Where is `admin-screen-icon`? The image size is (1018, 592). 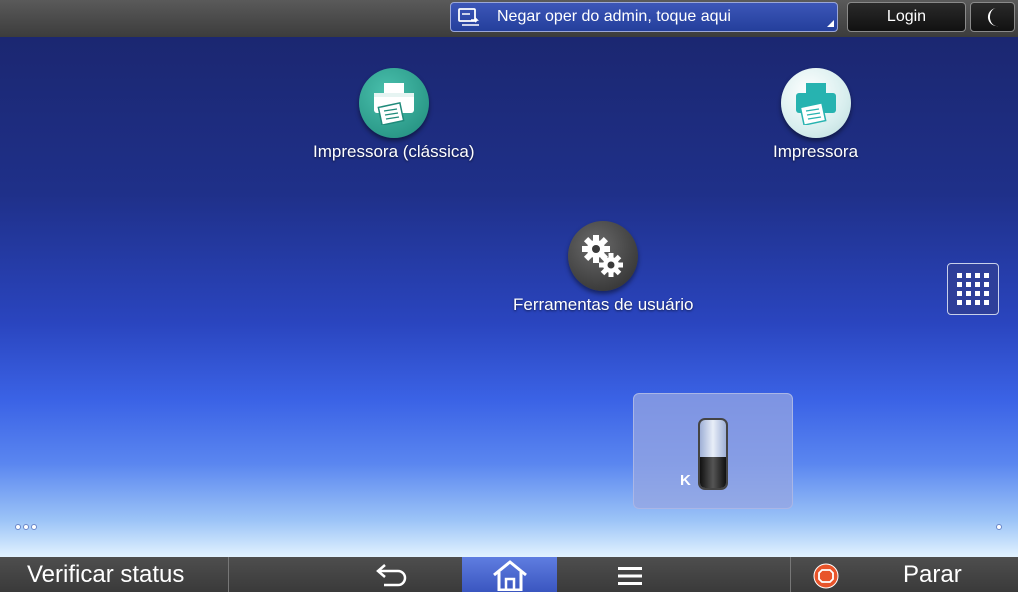
admin-screen-icon is located at coordinates (468, 17).